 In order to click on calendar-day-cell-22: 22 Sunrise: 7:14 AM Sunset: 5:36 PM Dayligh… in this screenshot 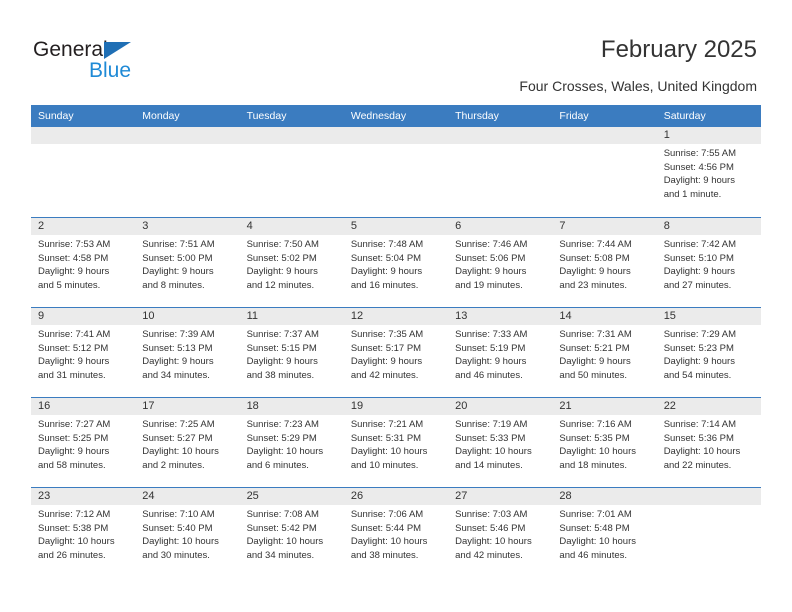, I will do `click(708, 442)`.